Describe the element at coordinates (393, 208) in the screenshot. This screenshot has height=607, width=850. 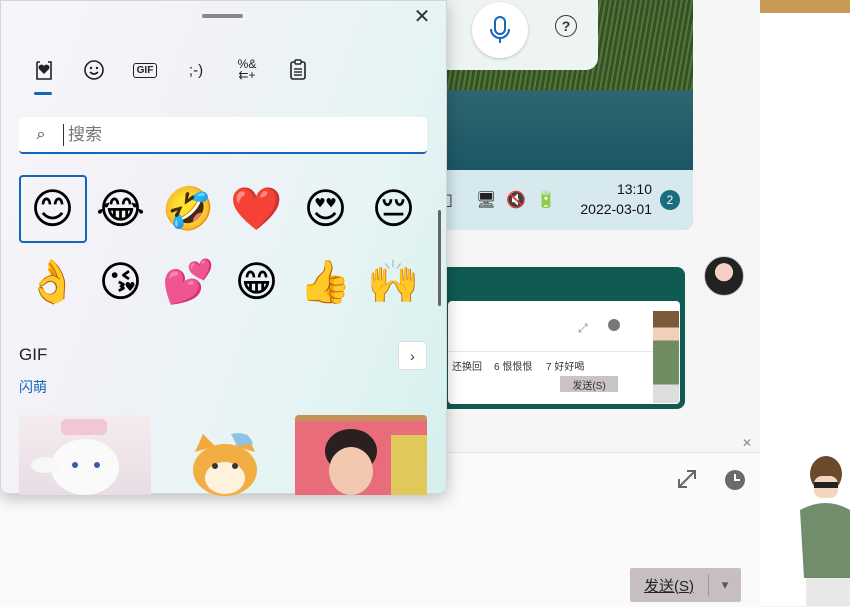
I see `emoji-pensive: 😔` at that location.